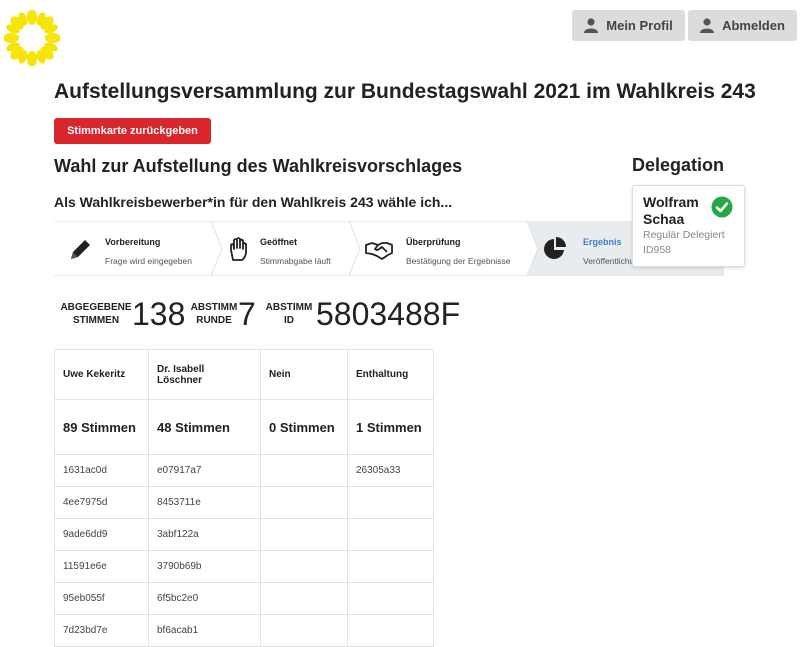  I want to click on hand-icon, so click(238, 249).